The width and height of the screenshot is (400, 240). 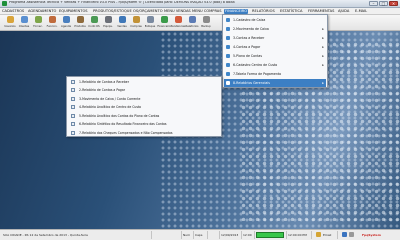 What do you see at coordinates (148, 11) in the screenshot?
I see `menu-os-orcamento: OS/ORÇAMENTO` at bounding box center [148, 11].